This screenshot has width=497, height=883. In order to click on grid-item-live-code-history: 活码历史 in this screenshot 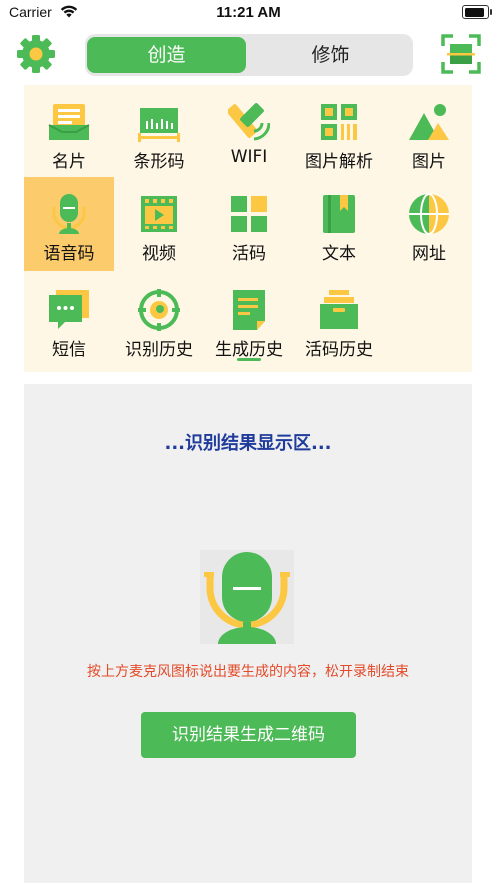, I will do `click(339, 320)`.